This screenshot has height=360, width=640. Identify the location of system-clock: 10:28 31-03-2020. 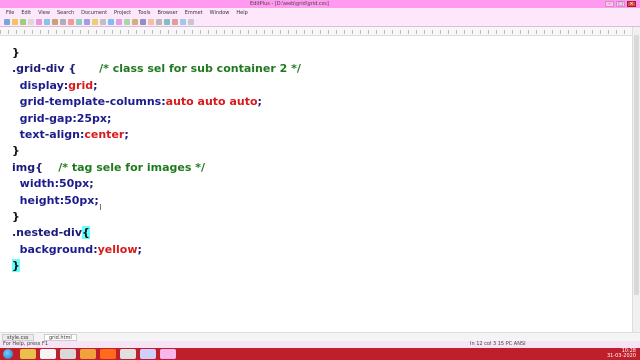
(621, 354).